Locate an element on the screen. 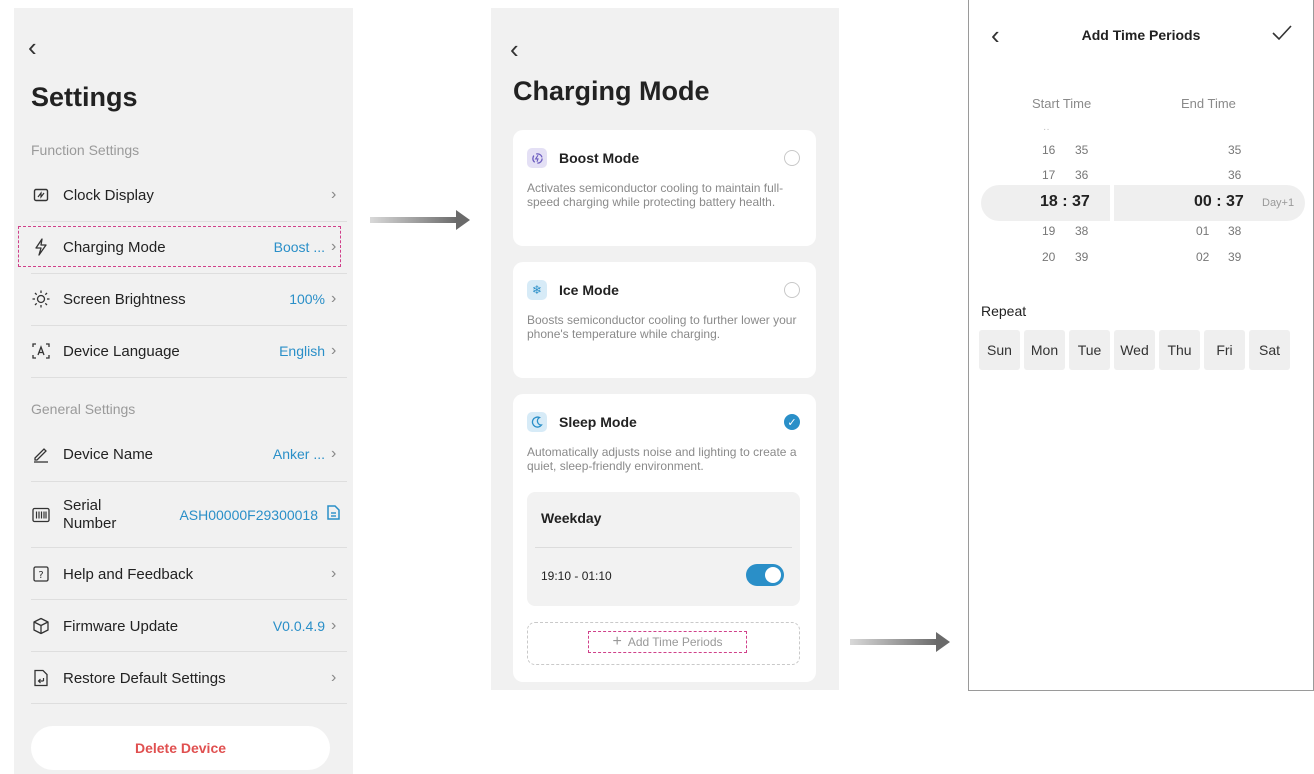 The image size is (1314, 774). mode-title: Ice Mode is located at coordinates (589, 290).